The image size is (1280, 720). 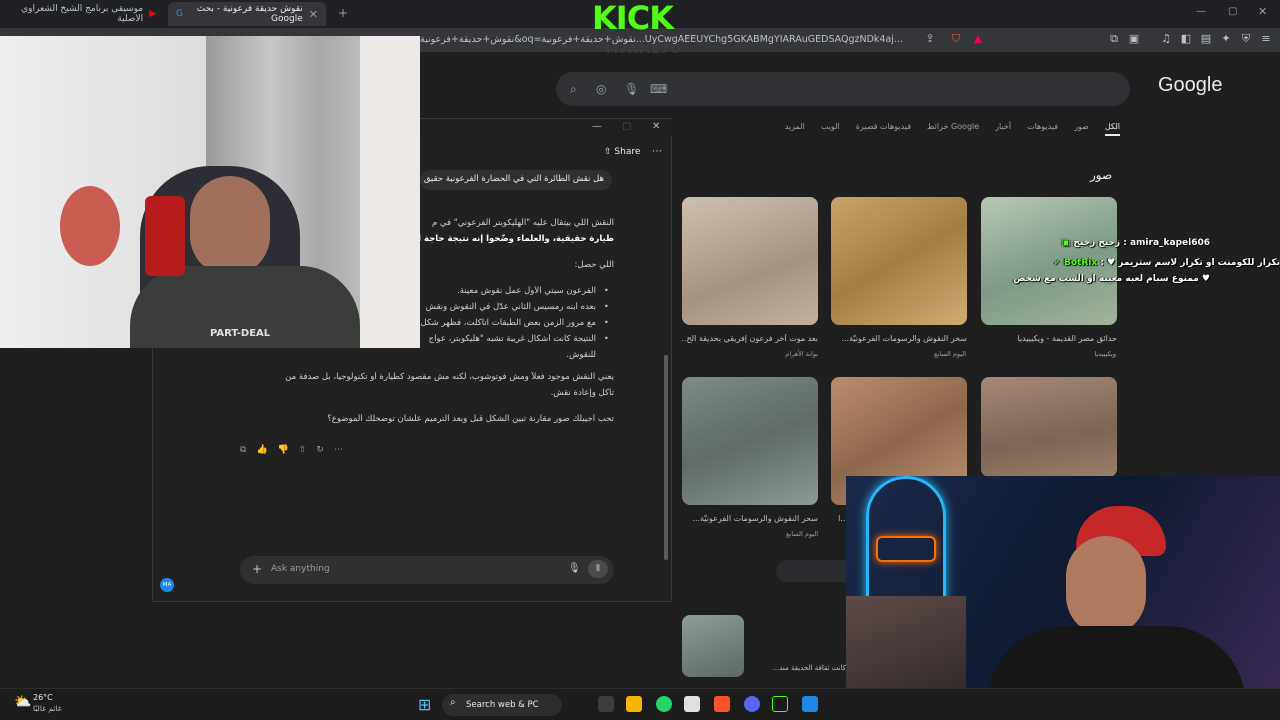 What do you see at coordinates (1262, 11) in the screenshot?
I see `window-close-icon: ✕` at bounding box center [1262, 11].